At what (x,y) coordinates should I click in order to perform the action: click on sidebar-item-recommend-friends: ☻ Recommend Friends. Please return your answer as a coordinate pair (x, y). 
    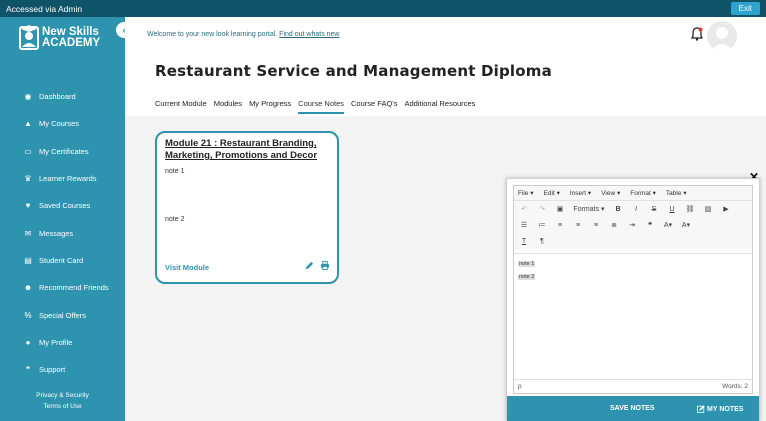
    Looking at the image, I should click on (62, 287).